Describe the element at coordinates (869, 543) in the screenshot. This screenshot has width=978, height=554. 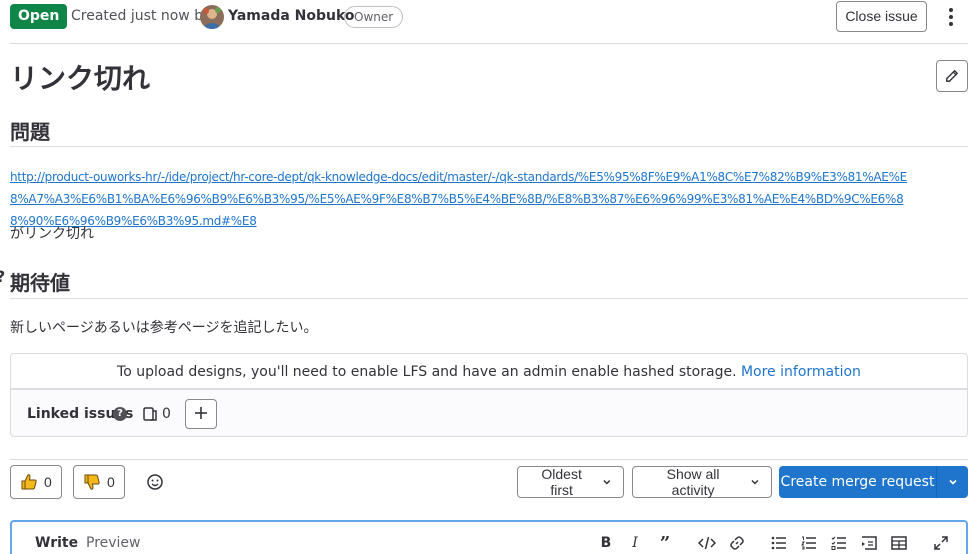
I see `collapsible-icon` at that location.